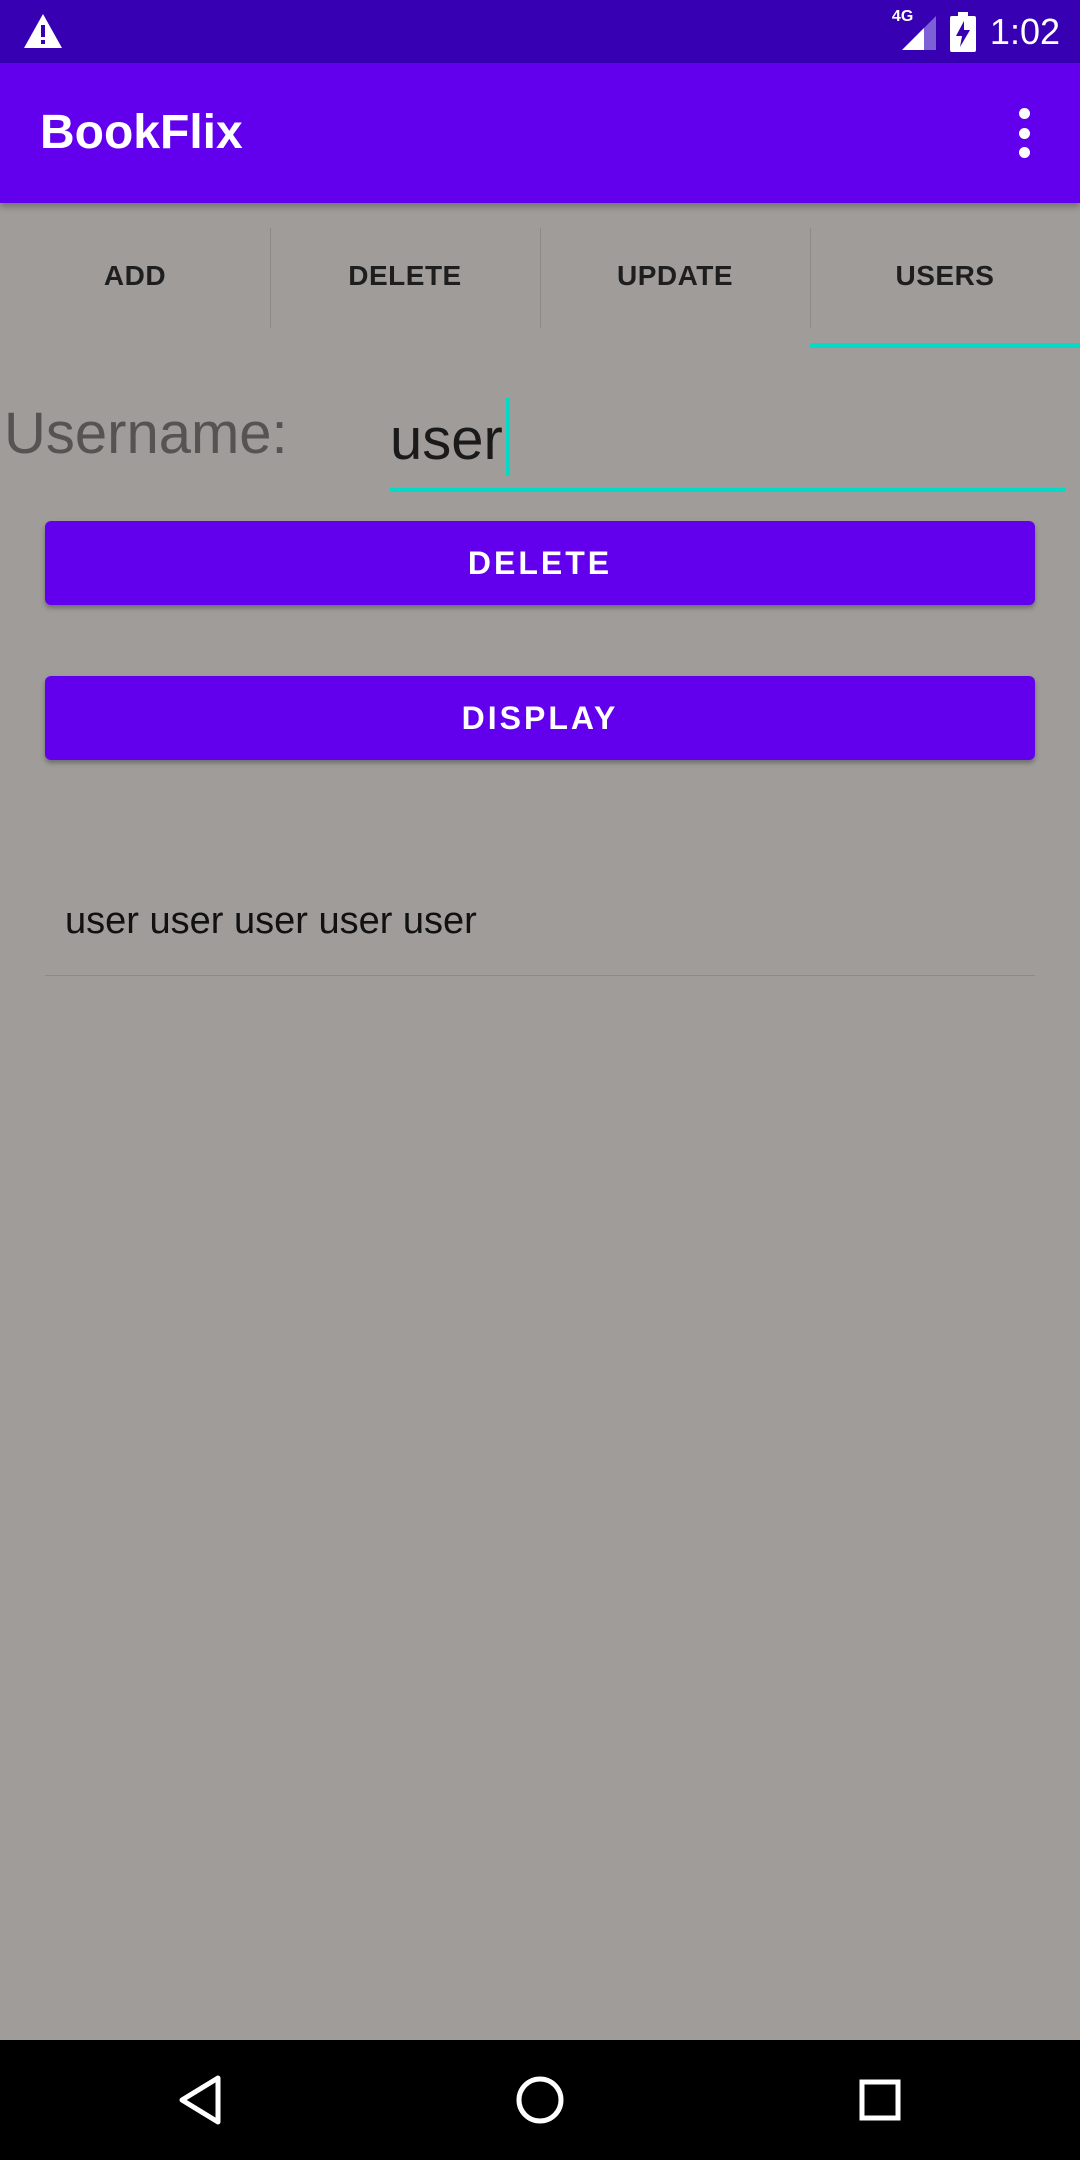 This screenshot has width=1080, height=2160. I want to click on home-button, so click(540, 2100).